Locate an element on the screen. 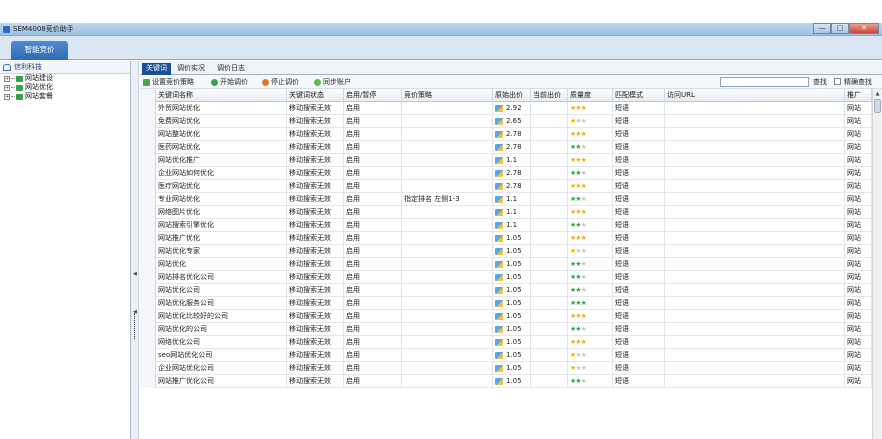 This screenshot has height=439, width=882. sync-account-button: 同步账户 is located at coordinates (332, 82).